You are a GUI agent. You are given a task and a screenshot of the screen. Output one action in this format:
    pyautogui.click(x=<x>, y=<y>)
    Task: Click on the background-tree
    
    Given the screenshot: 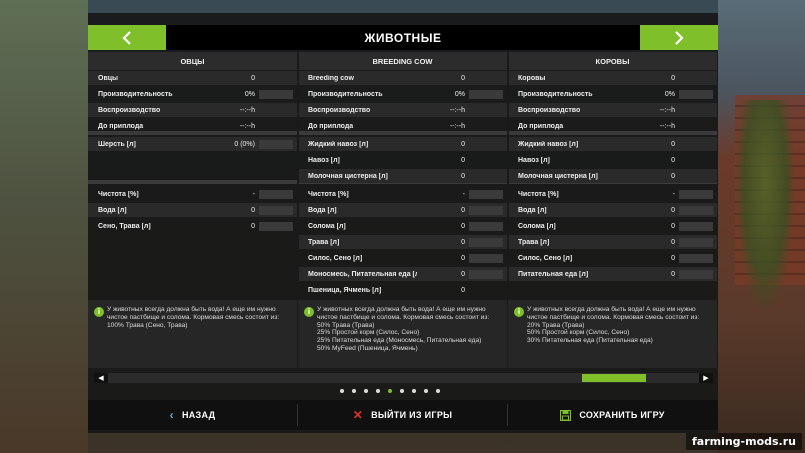 What is the action you would take?
    pyautogui.click(x=765, y=205)
    